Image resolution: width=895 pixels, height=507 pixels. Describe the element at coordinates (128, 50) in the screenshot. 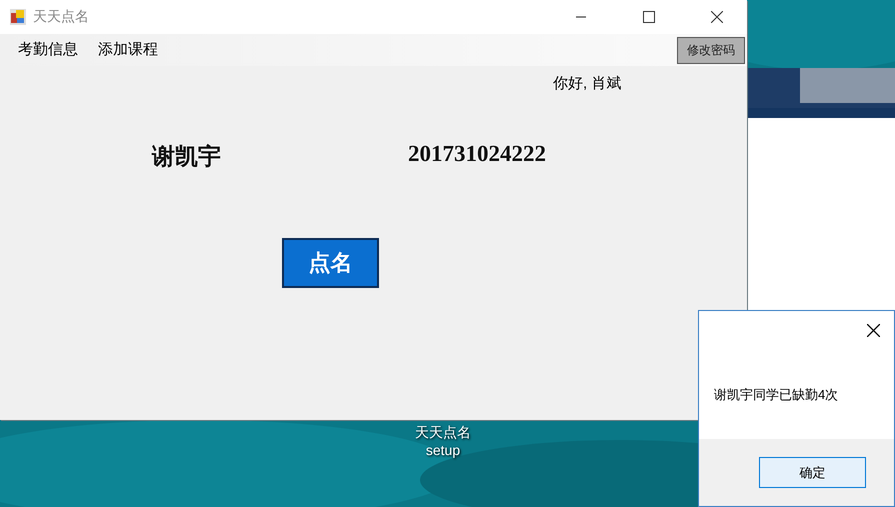

I see `menu-item: 添加课程` at that location.